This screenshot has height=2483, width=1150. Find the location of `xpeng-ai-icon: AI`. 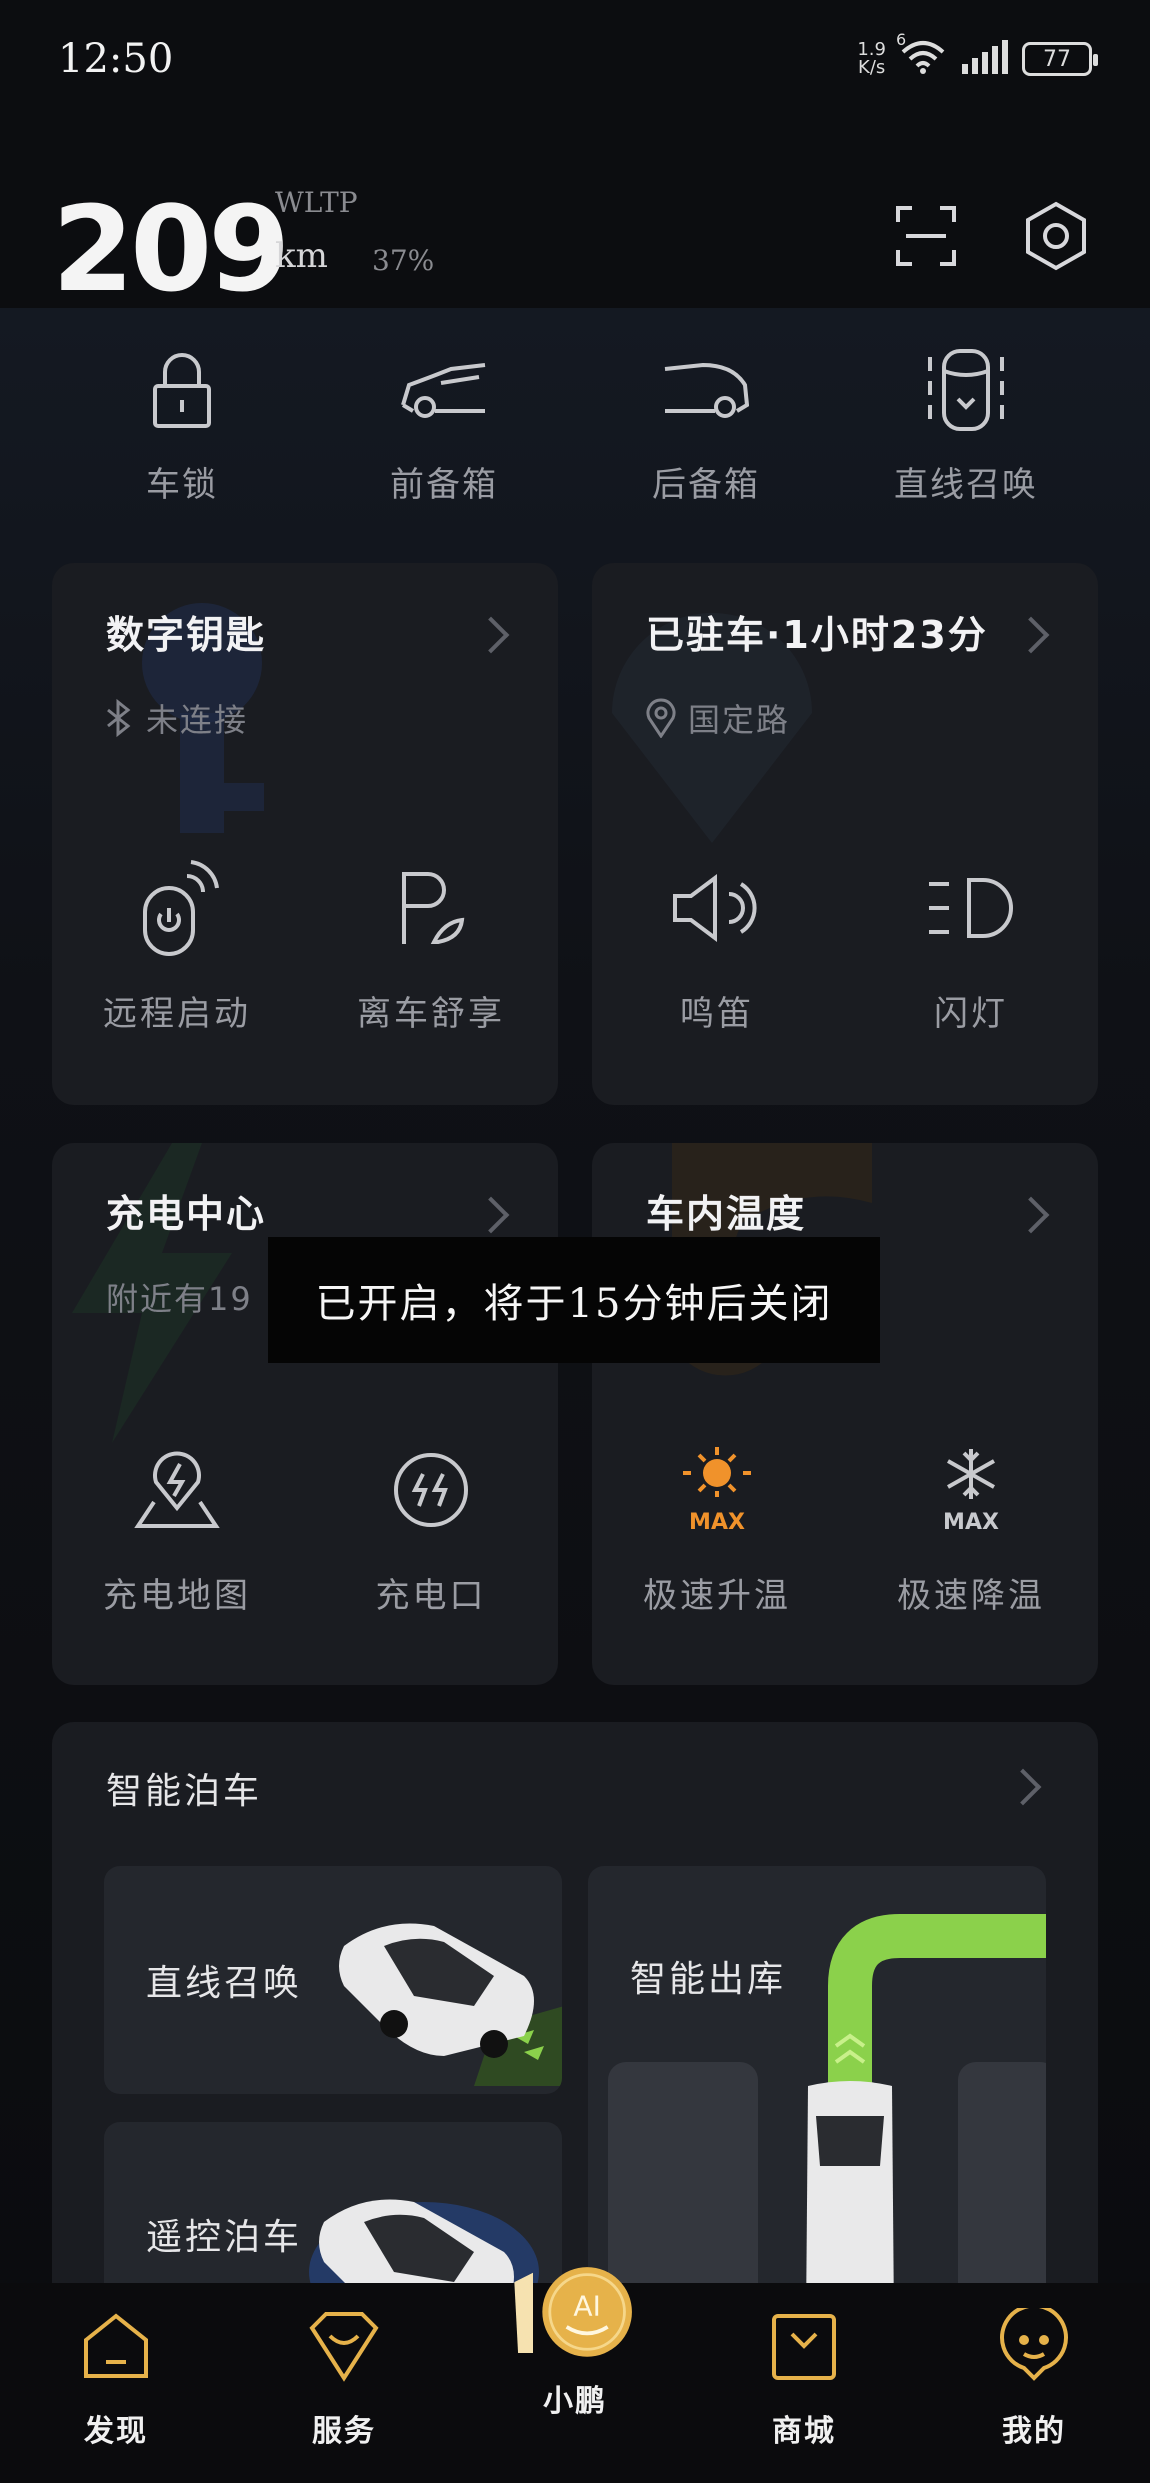

xpeng-ai-icon: AI is located at coordinates (573, 2312).